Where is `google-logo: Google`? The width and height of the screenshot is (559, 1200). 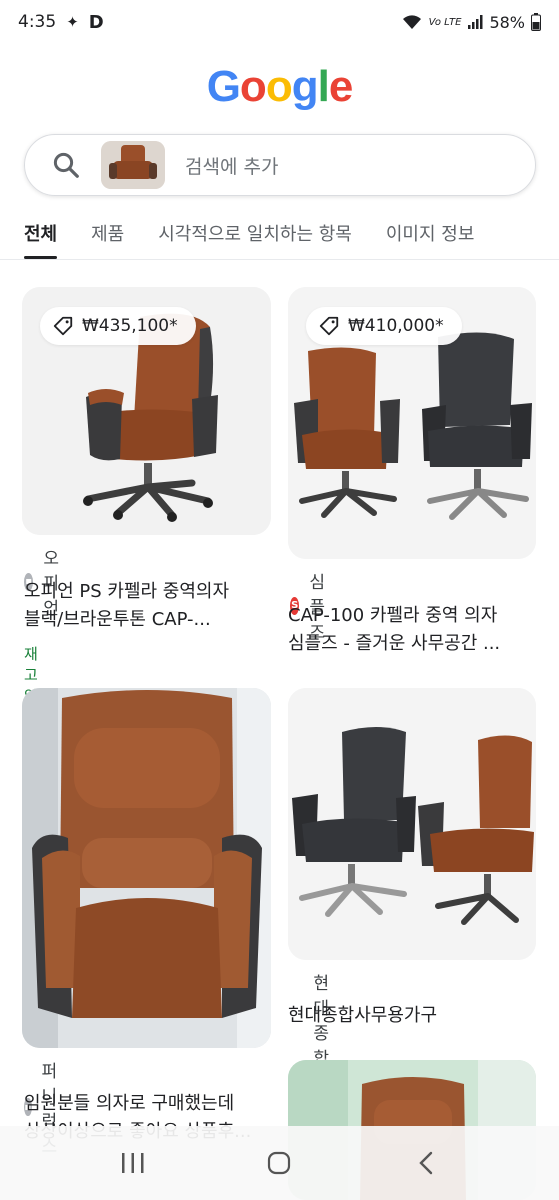 google-logo: Google is located at coordinates (279, 87).